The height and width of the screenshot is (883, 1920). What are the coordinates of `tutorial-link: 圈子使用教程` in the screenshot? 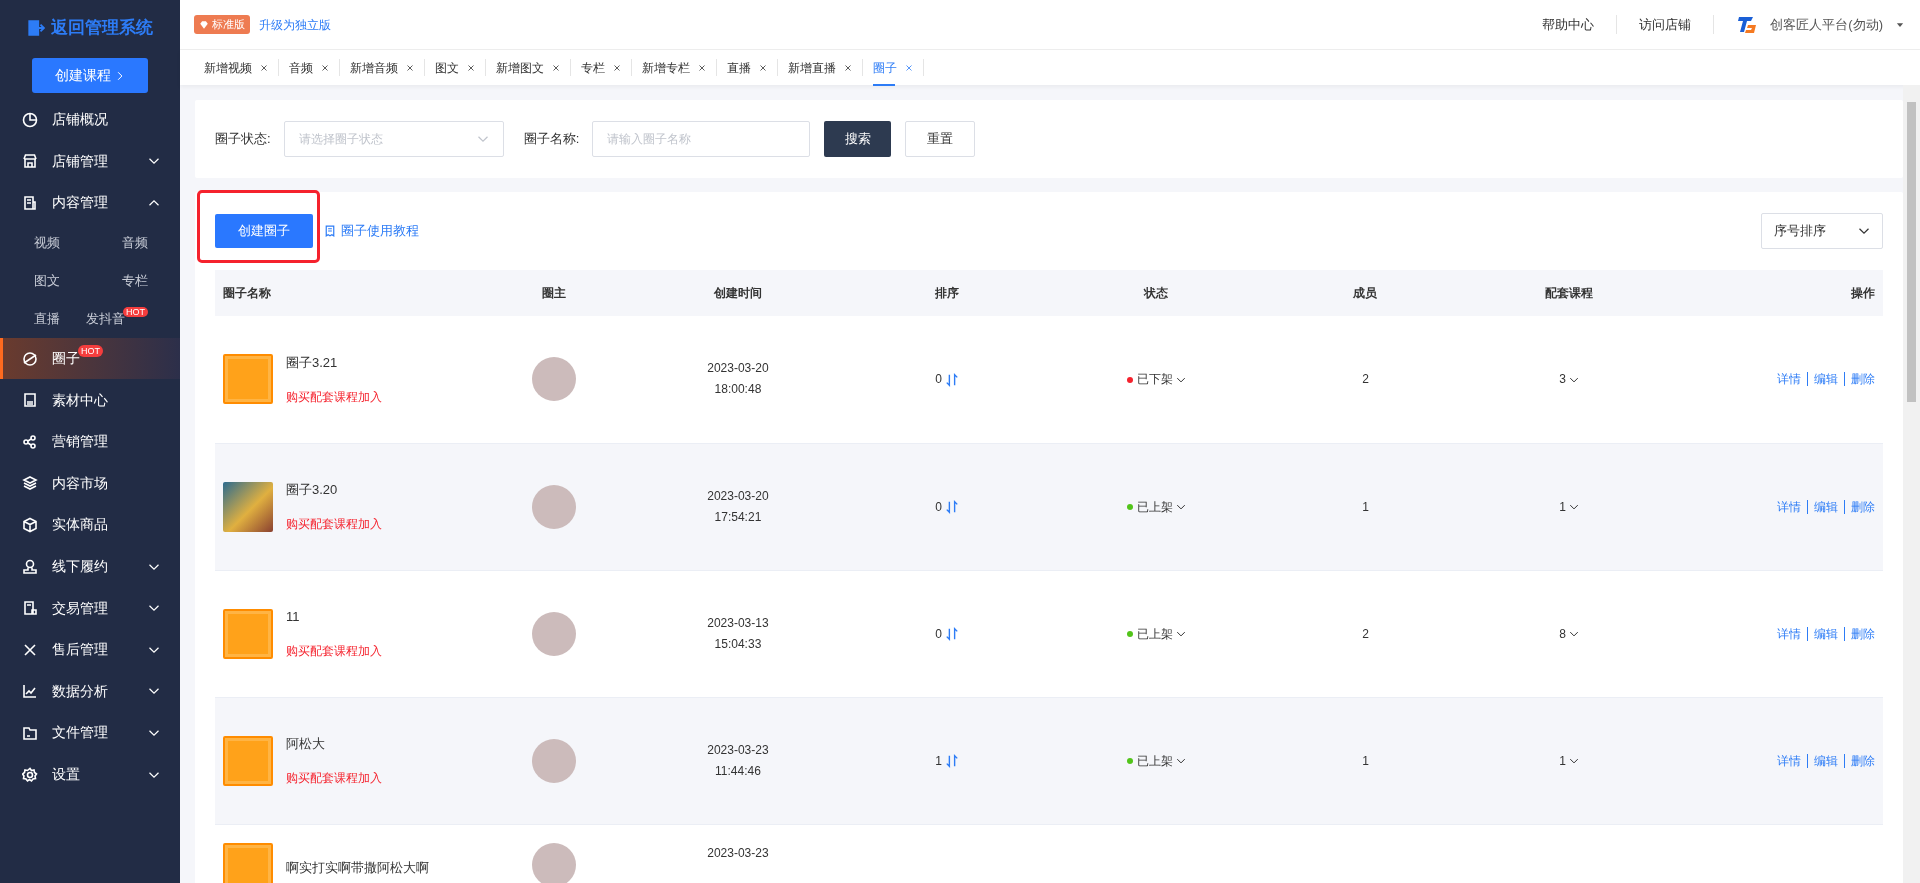 It's located at (371, 231).